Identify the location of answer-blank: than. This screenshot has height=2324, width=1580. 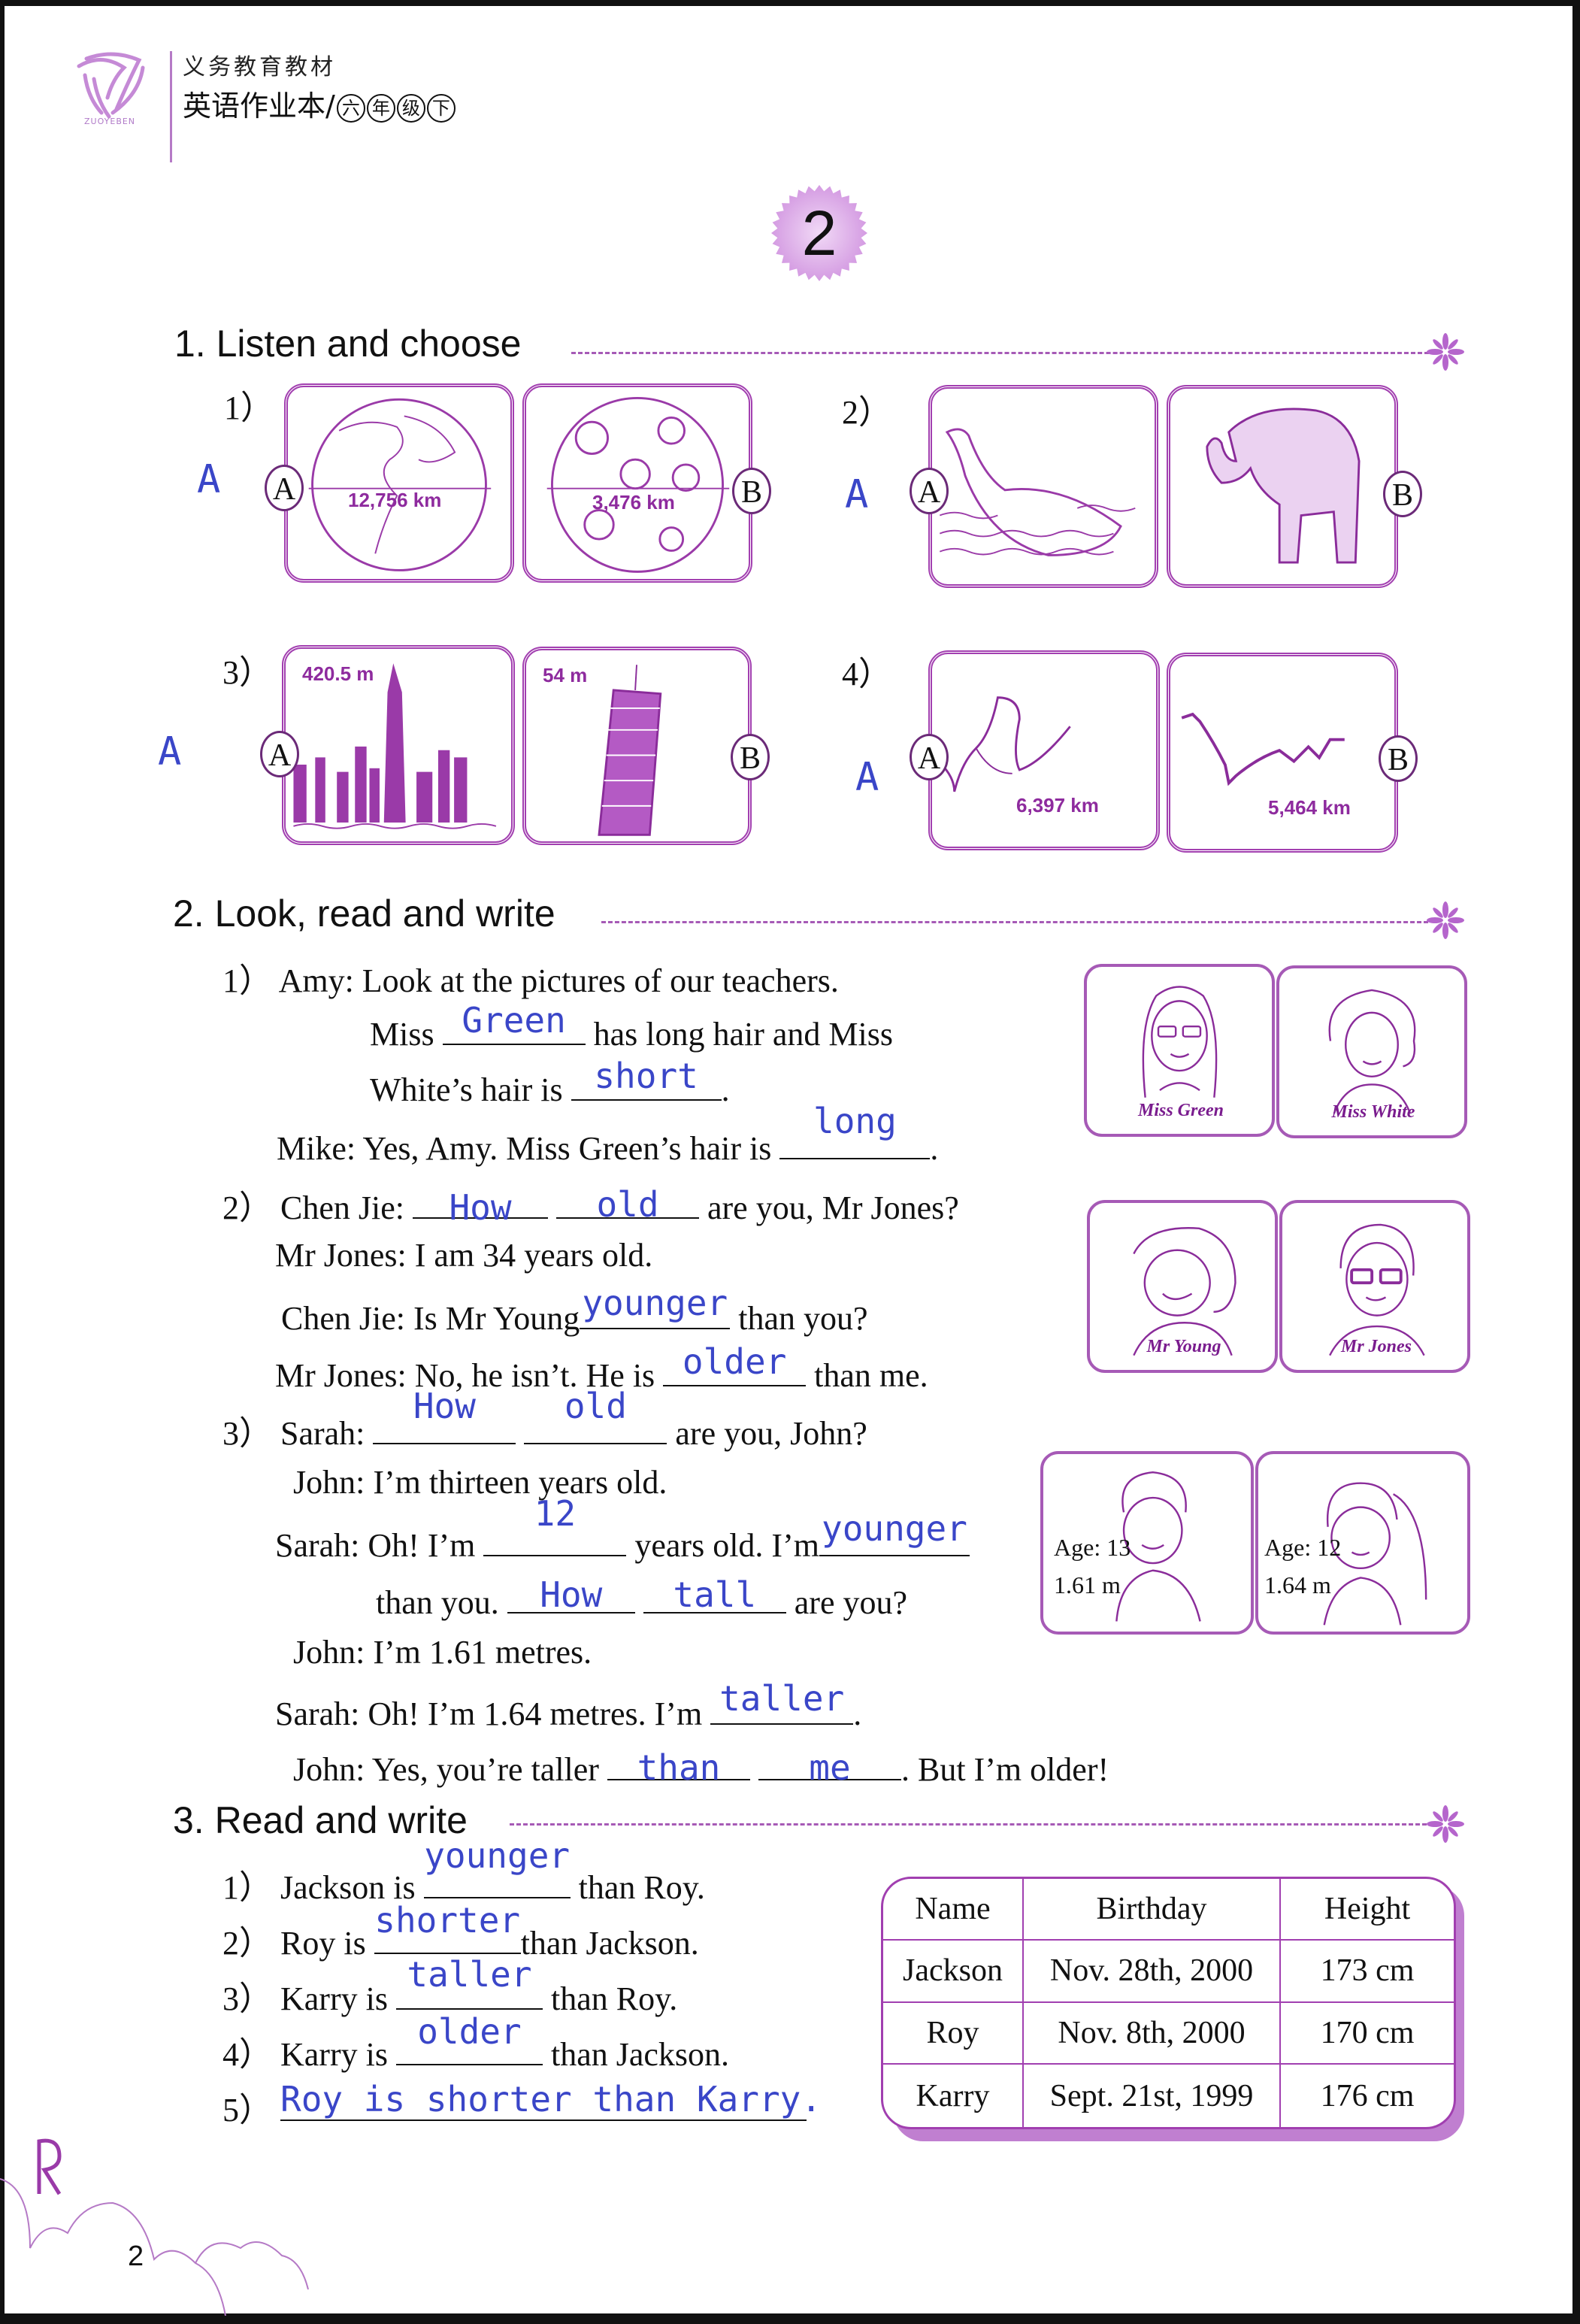
(678, 1766).